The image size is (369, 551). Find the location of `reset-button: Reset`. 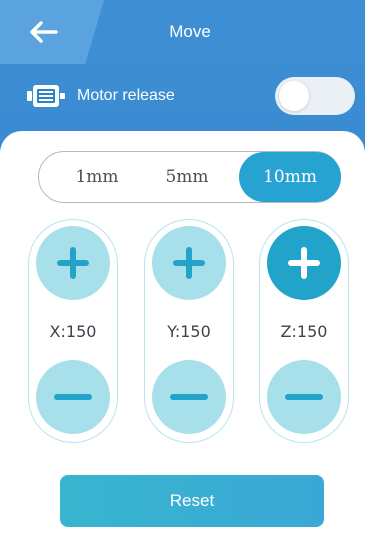

reset-button: Reset is located at coordinates (192, 501).